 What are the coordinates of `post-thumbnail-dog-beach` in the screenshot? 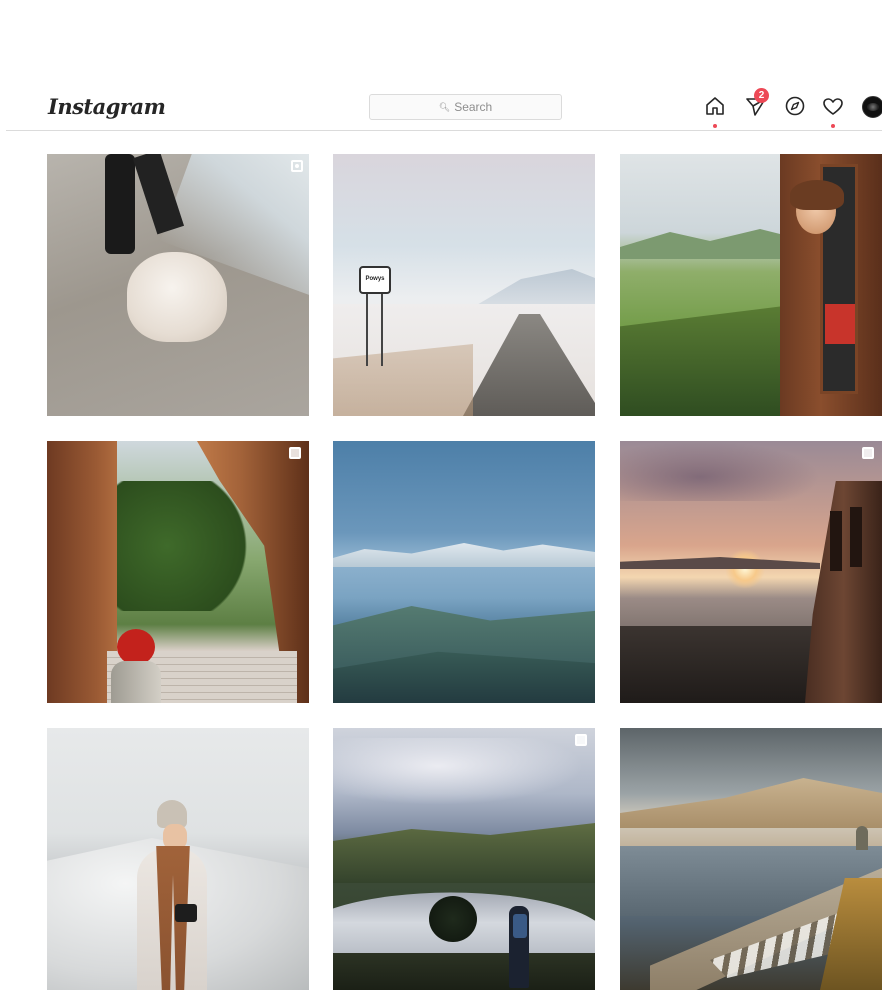 It's located at (178, 285).